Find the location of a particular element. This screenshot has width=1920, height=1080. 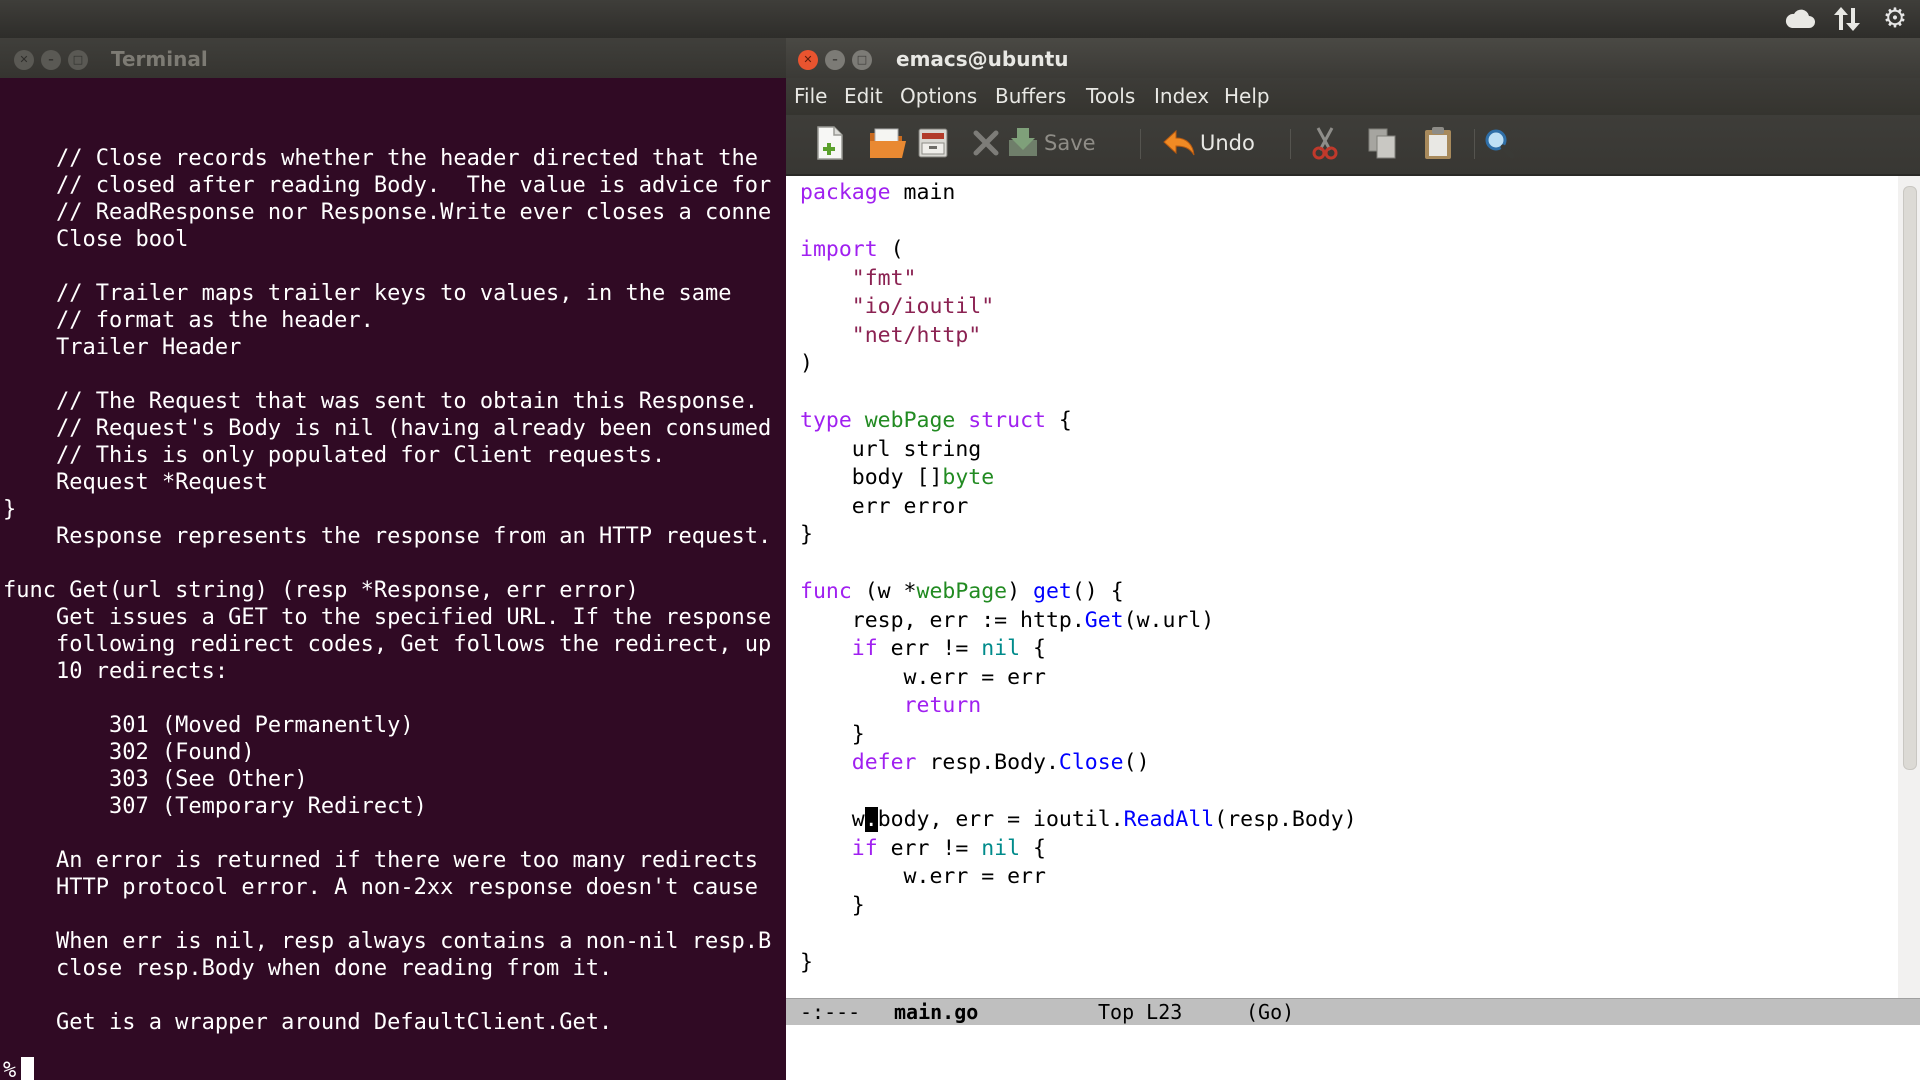

terminal-prompt: % is located at coordinates (19, 1068).